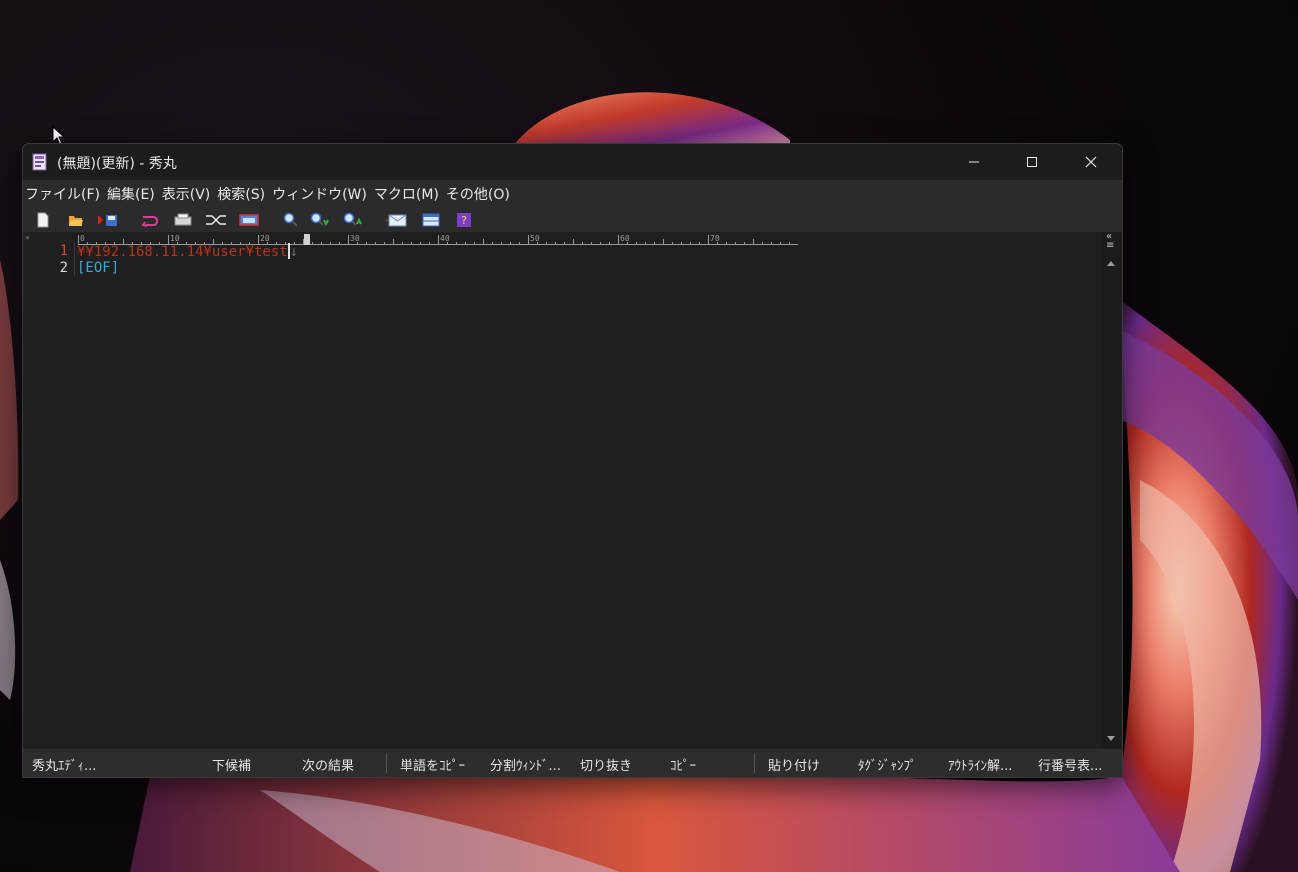 The height and width of the screenshot is (872, 1298). I want to click on search-down-icon, so click(319, 219).